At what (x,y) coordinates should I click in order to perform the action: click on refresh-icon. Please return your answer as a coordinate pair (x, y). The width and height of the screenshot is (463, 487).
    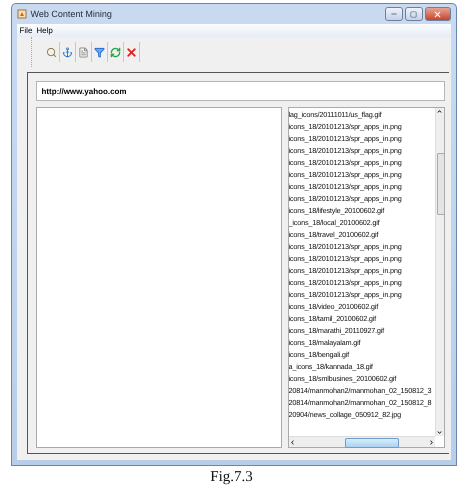
    Looking at the image, I should click on (115, 52).